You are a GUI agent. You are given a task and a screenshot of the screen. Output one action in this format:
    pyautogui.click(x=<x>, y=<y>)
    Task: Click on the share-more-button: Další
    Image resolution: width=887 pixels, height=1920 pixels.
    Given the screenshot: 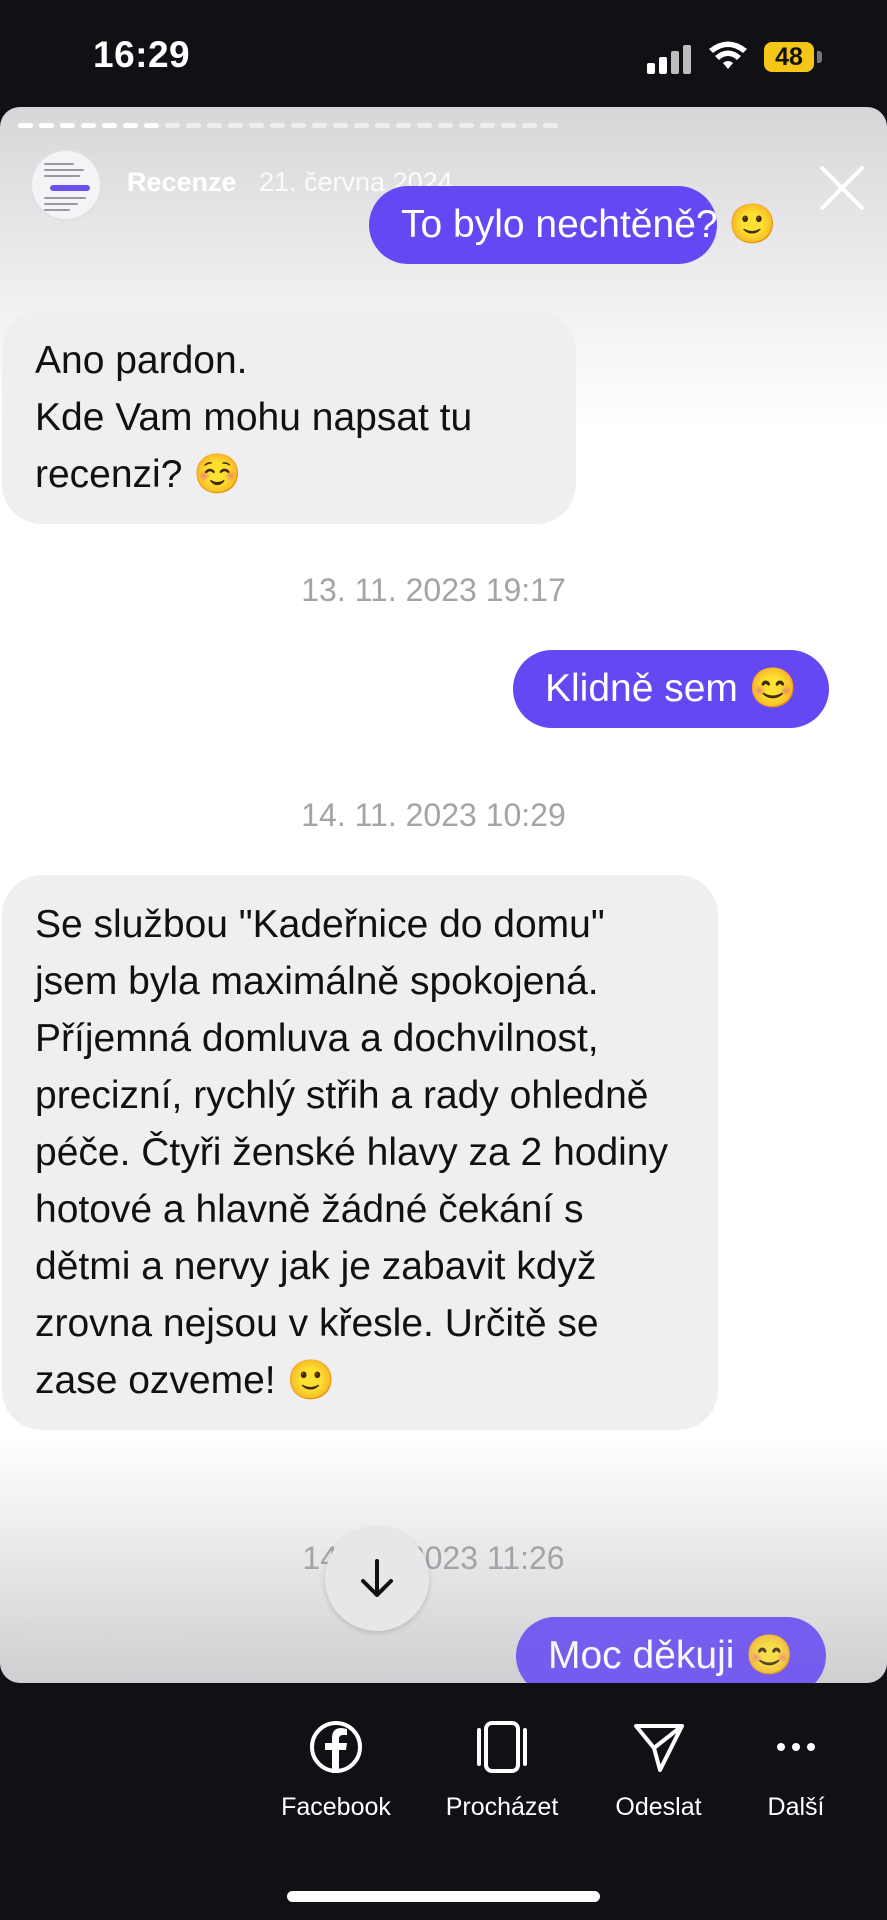 What is the action you would take?
    pyautogui.click(x=796, y=1771)
    